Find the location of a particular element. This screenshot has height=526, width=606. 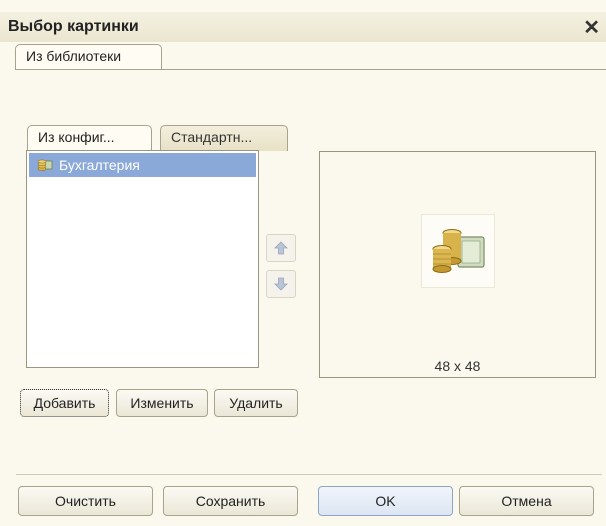

clear-button: Очистить is located at coordinates (85, 501).